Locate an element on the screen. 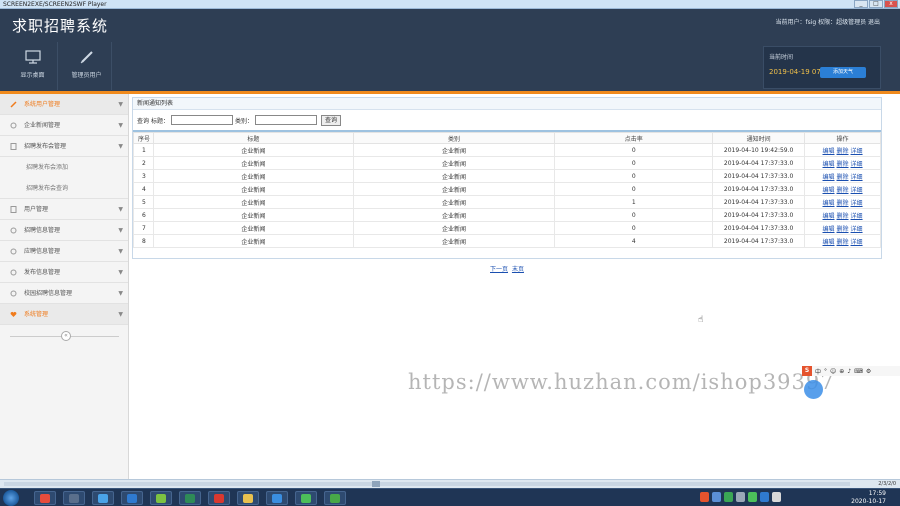 This screenshot has width=900, height=506. app-title: 求职招聘系统 is located at coordinates (60, 26).